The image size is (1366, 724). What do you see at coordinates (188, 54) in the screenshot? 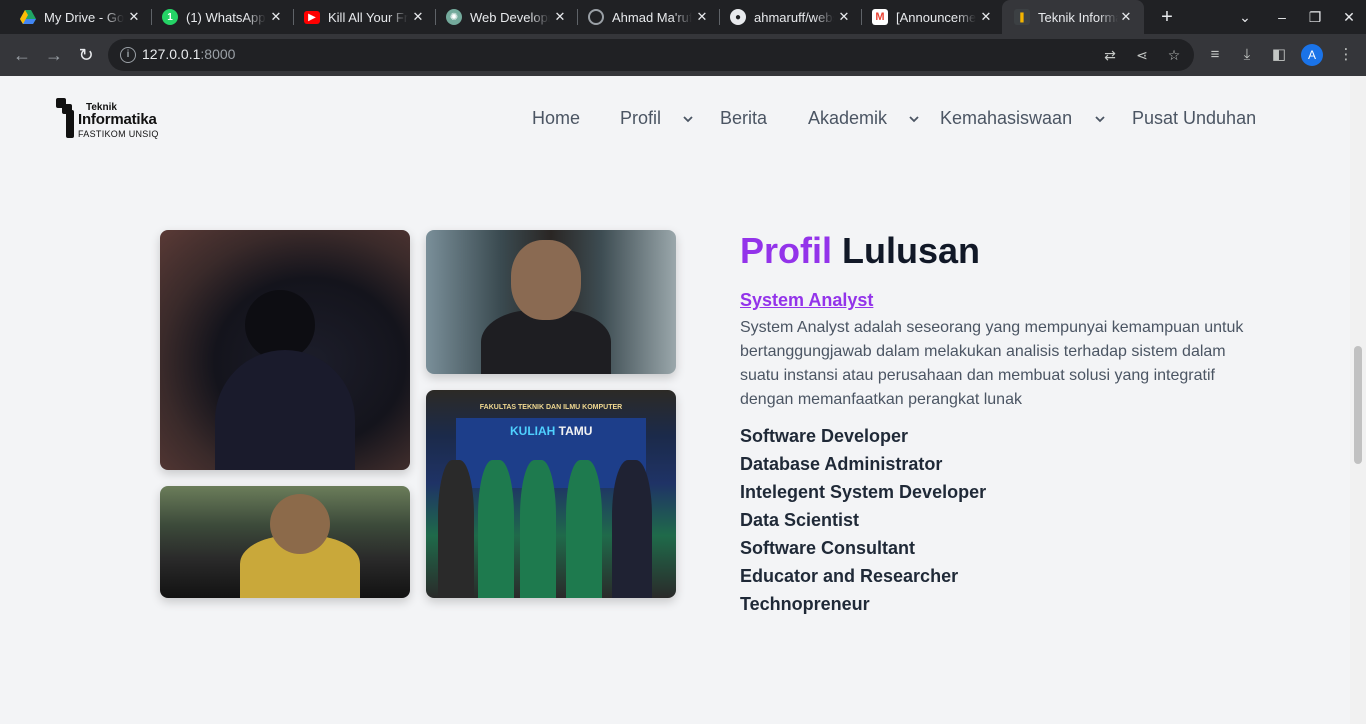
I see `url-text: 127.0.0.1:8000` at bounding box center [188, 54].